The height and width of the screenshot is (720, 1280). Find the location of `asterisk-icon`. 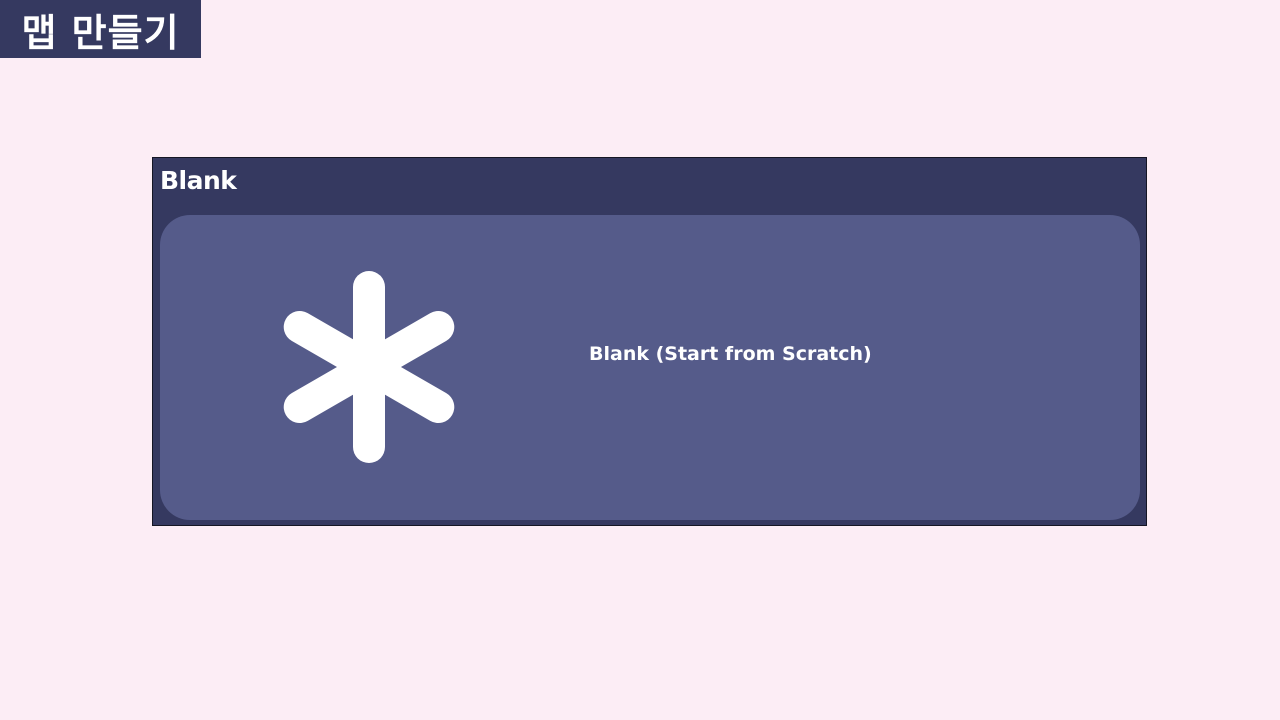

asterisk-icon is located at coordinates (369, 367).